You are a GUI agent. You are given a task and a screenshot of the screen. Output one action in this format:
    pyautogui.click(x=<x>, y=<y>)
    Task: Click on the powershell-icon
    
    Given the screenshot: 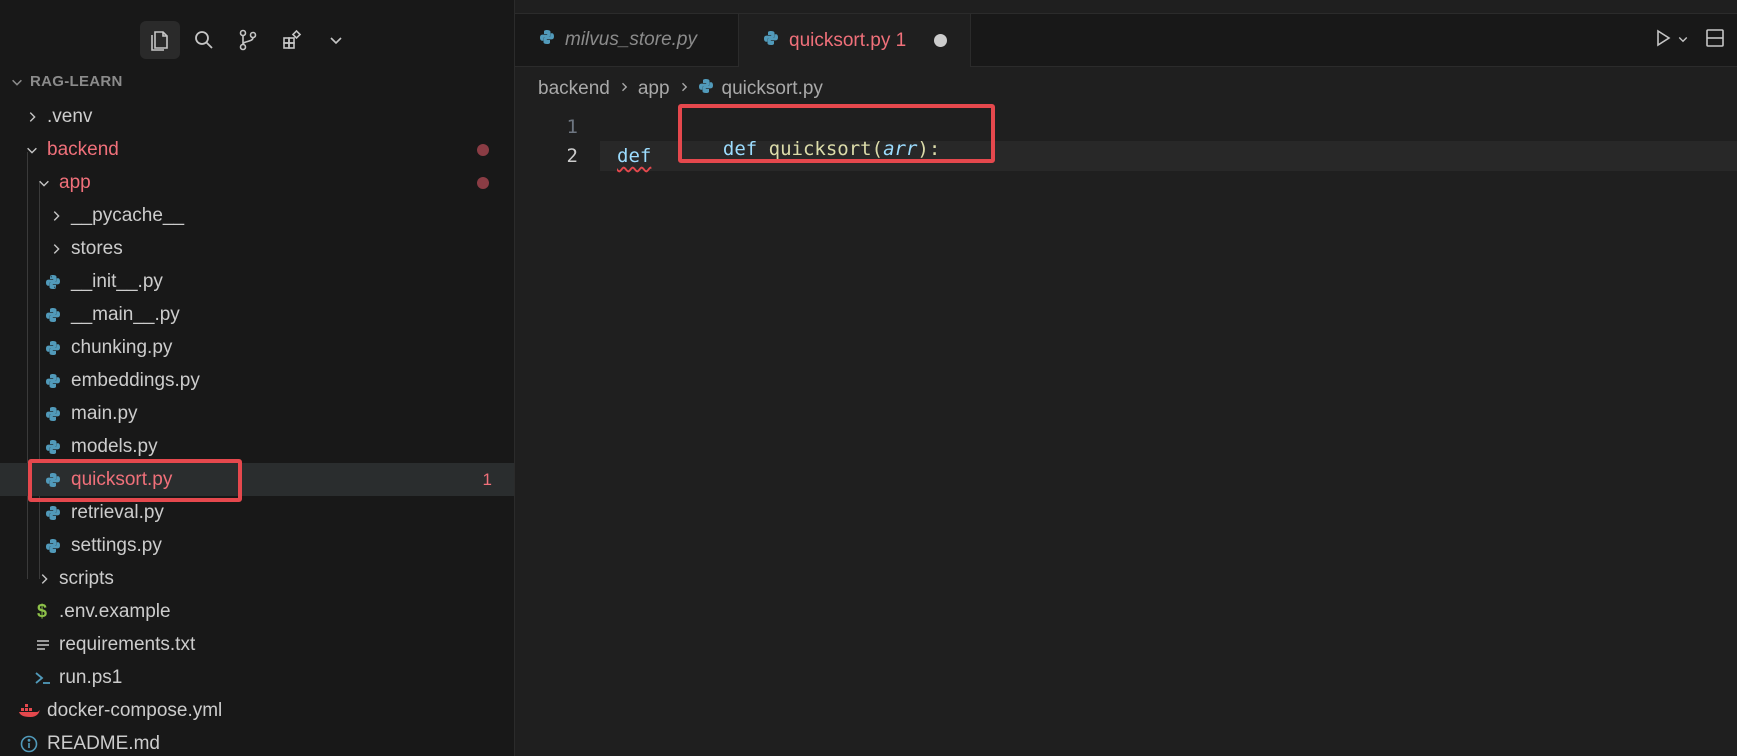 What is the action you would take?
    pyautogui.click(x=43, y=677)
    